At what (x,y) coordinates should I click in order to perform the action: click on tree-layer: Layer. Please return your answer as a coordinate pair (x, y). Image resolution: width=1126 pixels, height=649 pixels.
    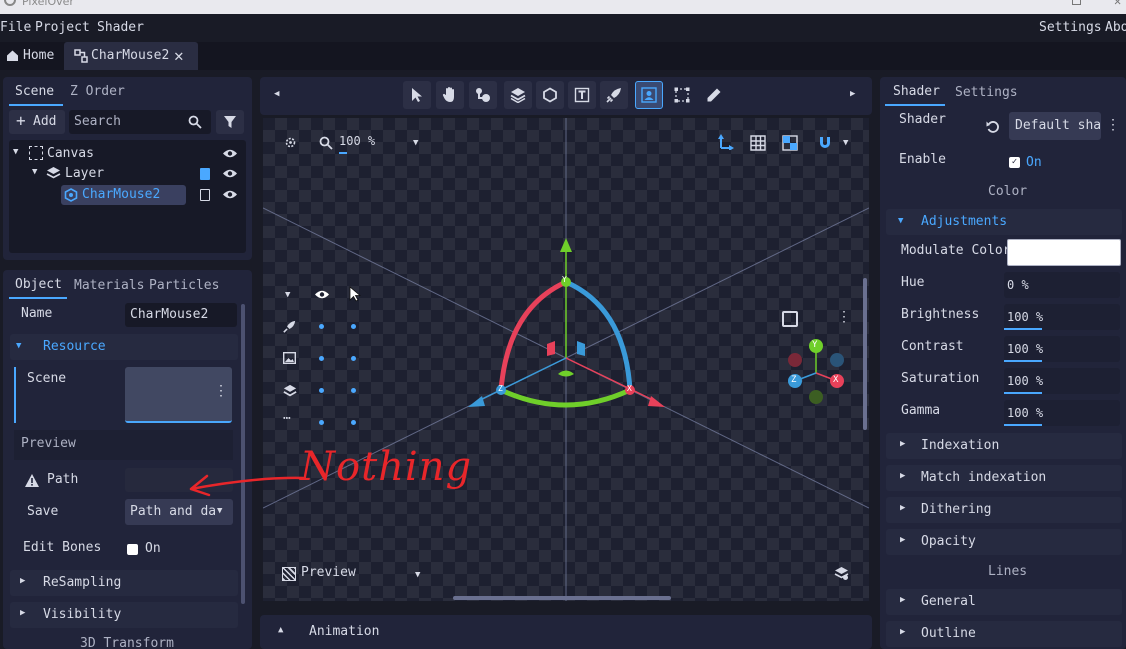
    Looking at the image, I should click on (84, 173).